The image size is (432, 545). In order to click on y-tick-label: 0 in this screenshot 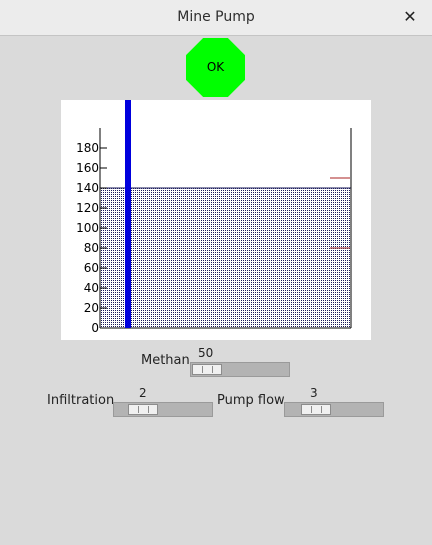, I will do `click(95, 328)`.